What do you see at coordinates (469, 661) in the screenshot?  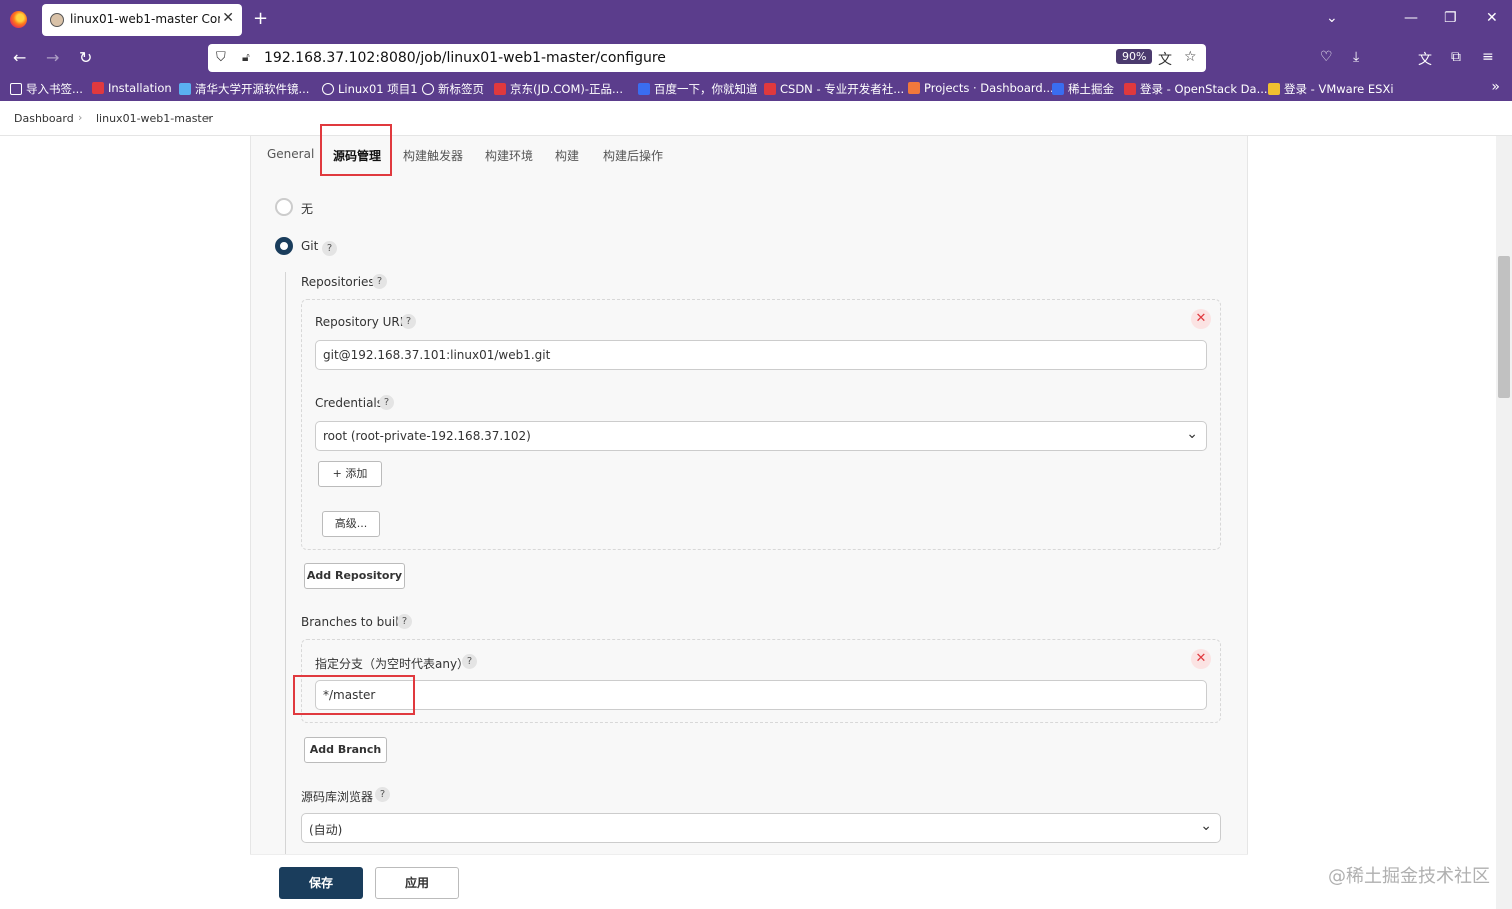 I see `help-branch-specifier-icon: ?` at bounding box center [469, 661].